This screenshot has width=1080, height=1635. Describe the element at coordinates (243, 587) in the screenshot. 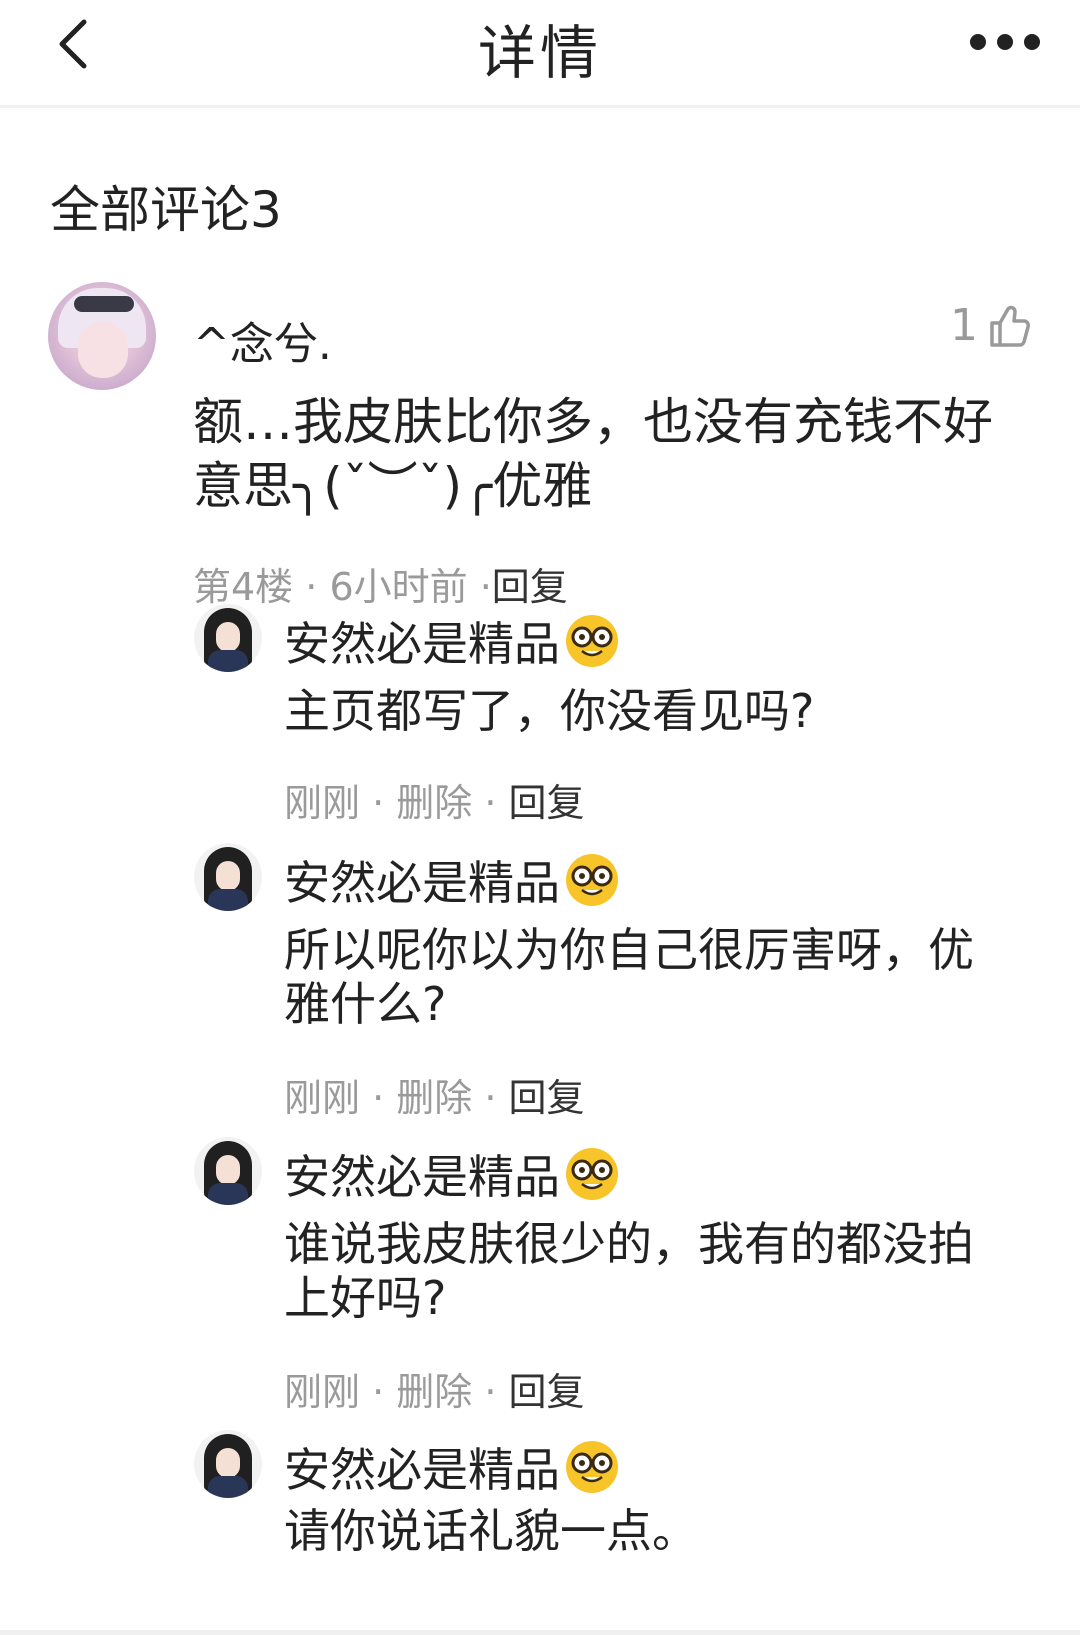

I see `floor-label: 第4楼` at that location.